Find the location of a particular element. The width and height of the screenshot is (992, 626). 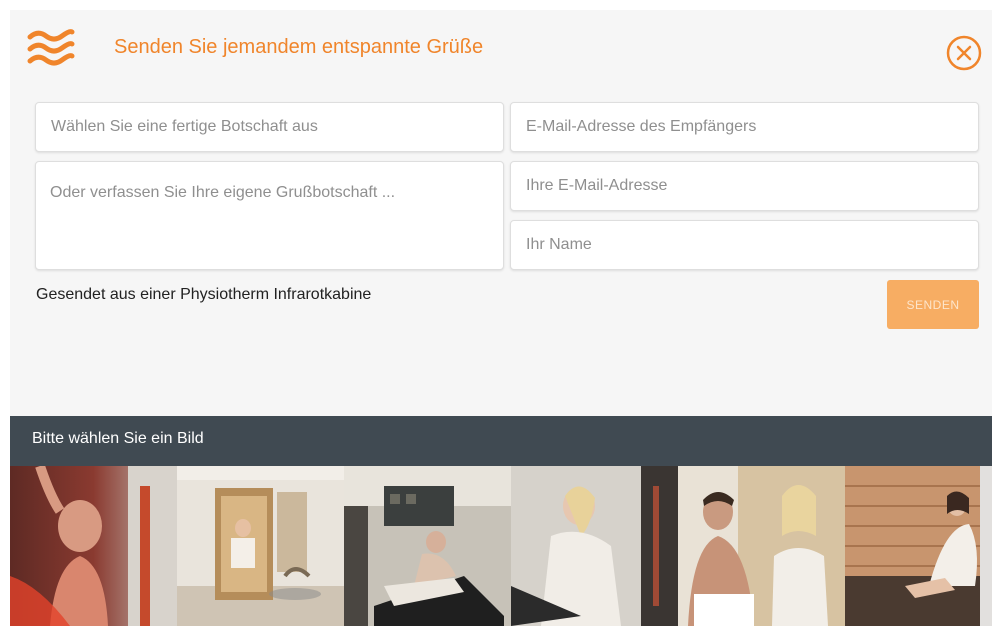

message-select-field is located at coordinates (269, 127).